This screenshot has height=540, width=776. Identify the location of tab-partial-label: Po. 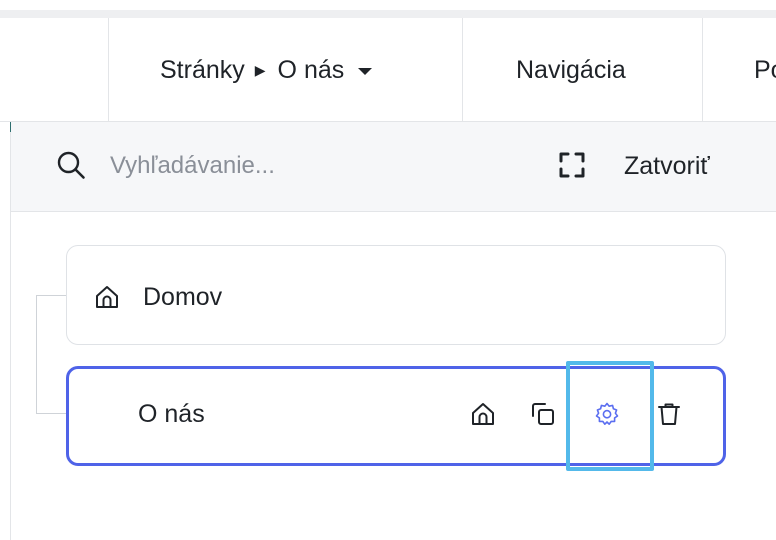
(765, 69).